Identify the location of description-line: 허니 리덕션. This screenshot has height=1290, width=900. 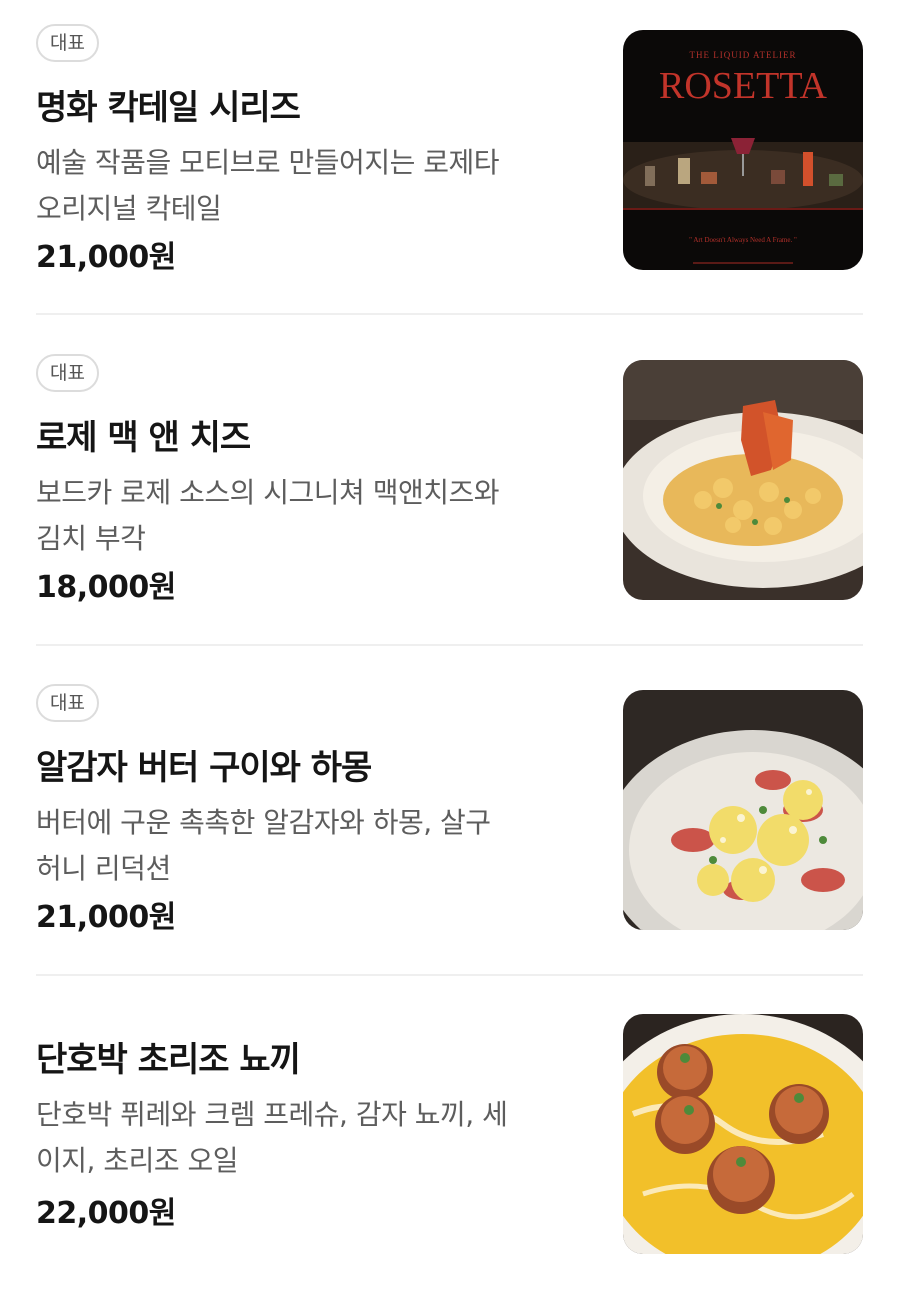
(103, 868).